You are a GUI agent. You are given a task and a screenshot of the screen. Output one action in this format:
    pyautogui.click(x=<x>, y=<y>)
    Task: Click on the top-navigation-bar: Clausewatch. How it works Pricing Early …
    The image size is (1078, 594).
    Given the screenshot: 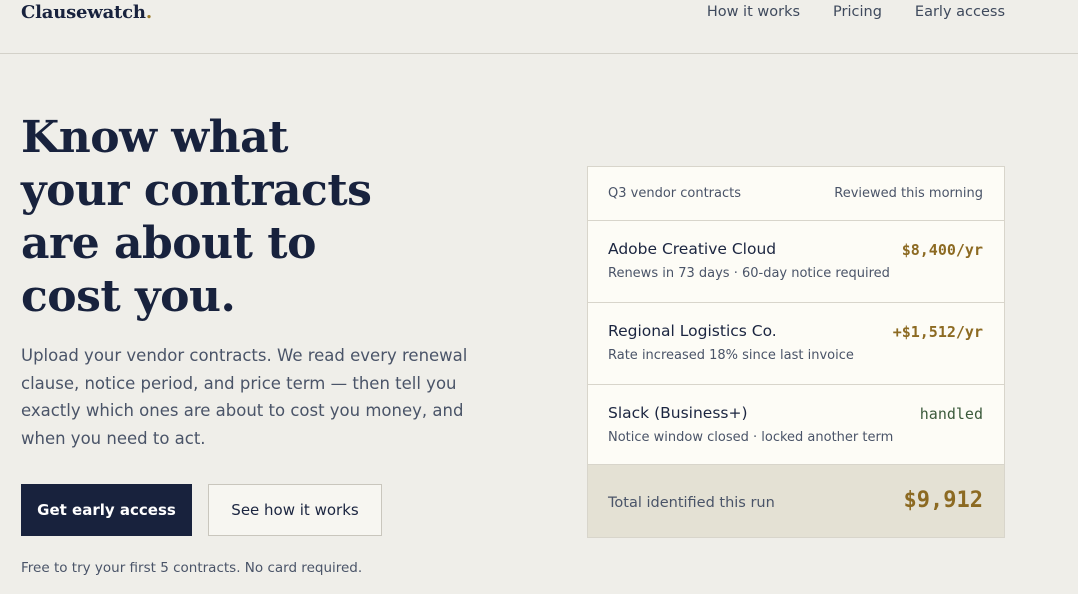 What is the action you would take?
    pyautogui.click(x=539, y=27)
    